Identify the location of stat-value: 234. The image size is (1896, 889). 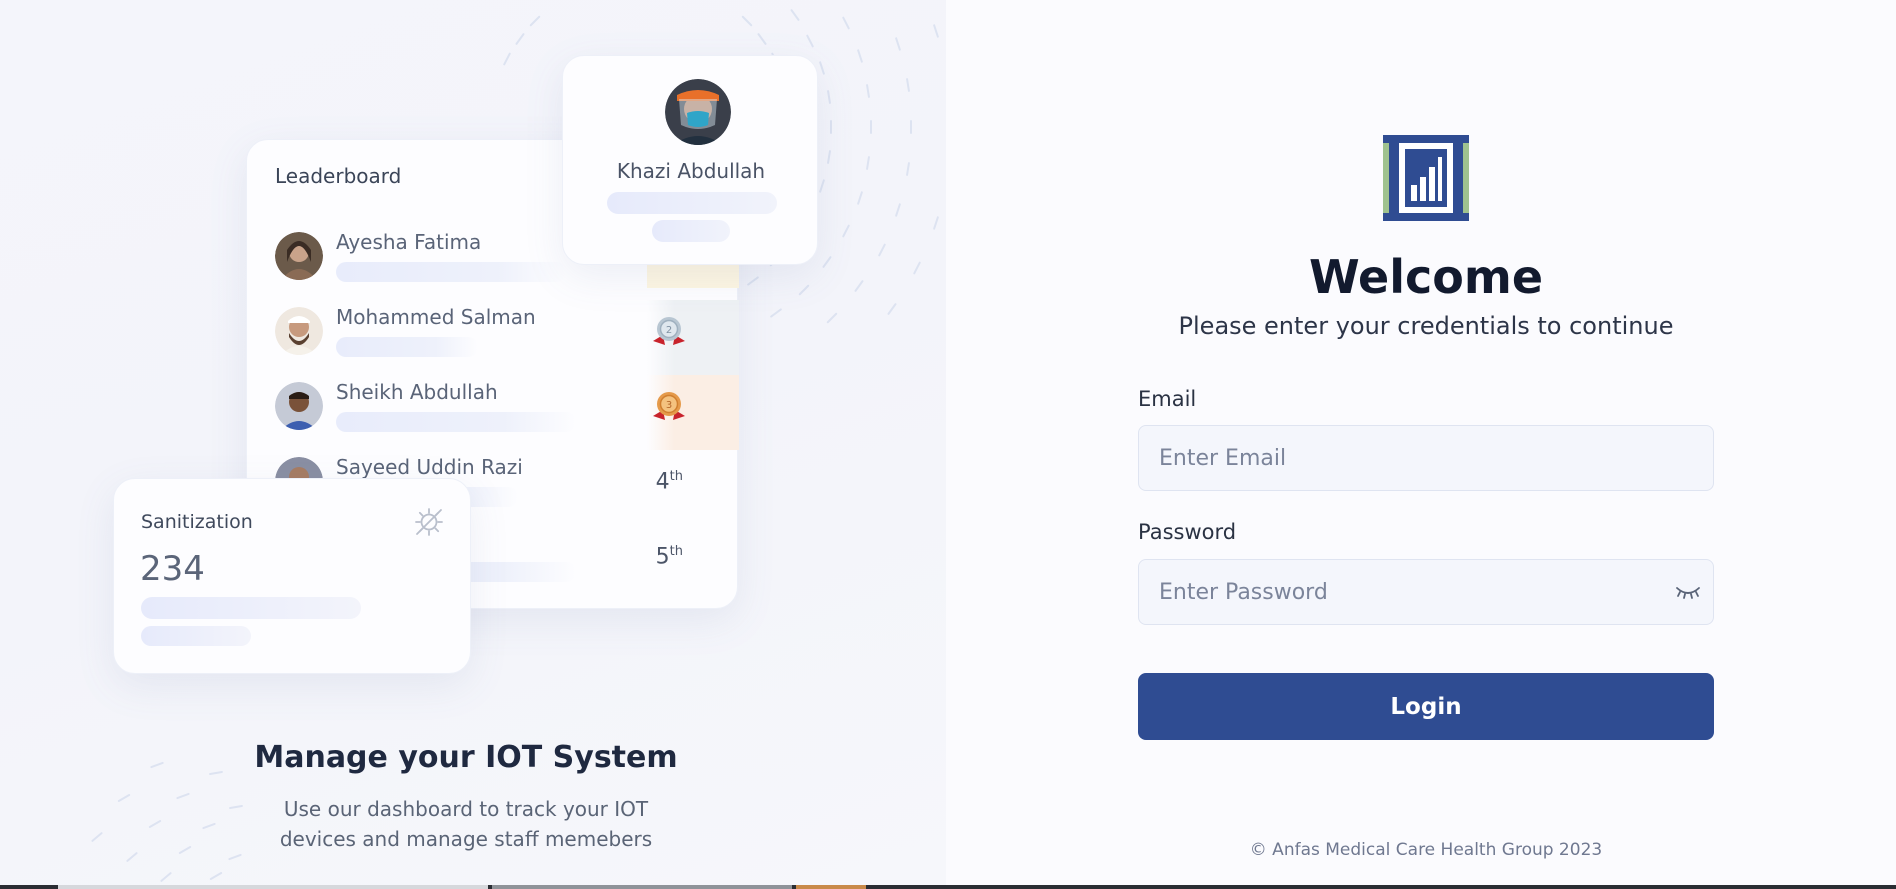
(172, 569).